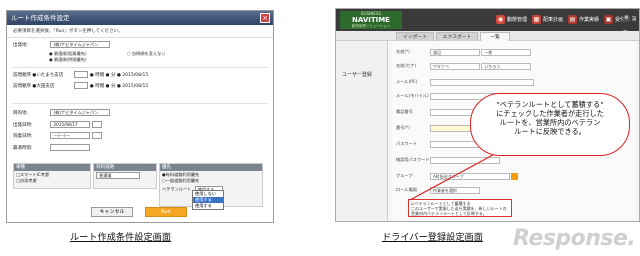  I want to click on response-watermark: Response., so click(574, 238).